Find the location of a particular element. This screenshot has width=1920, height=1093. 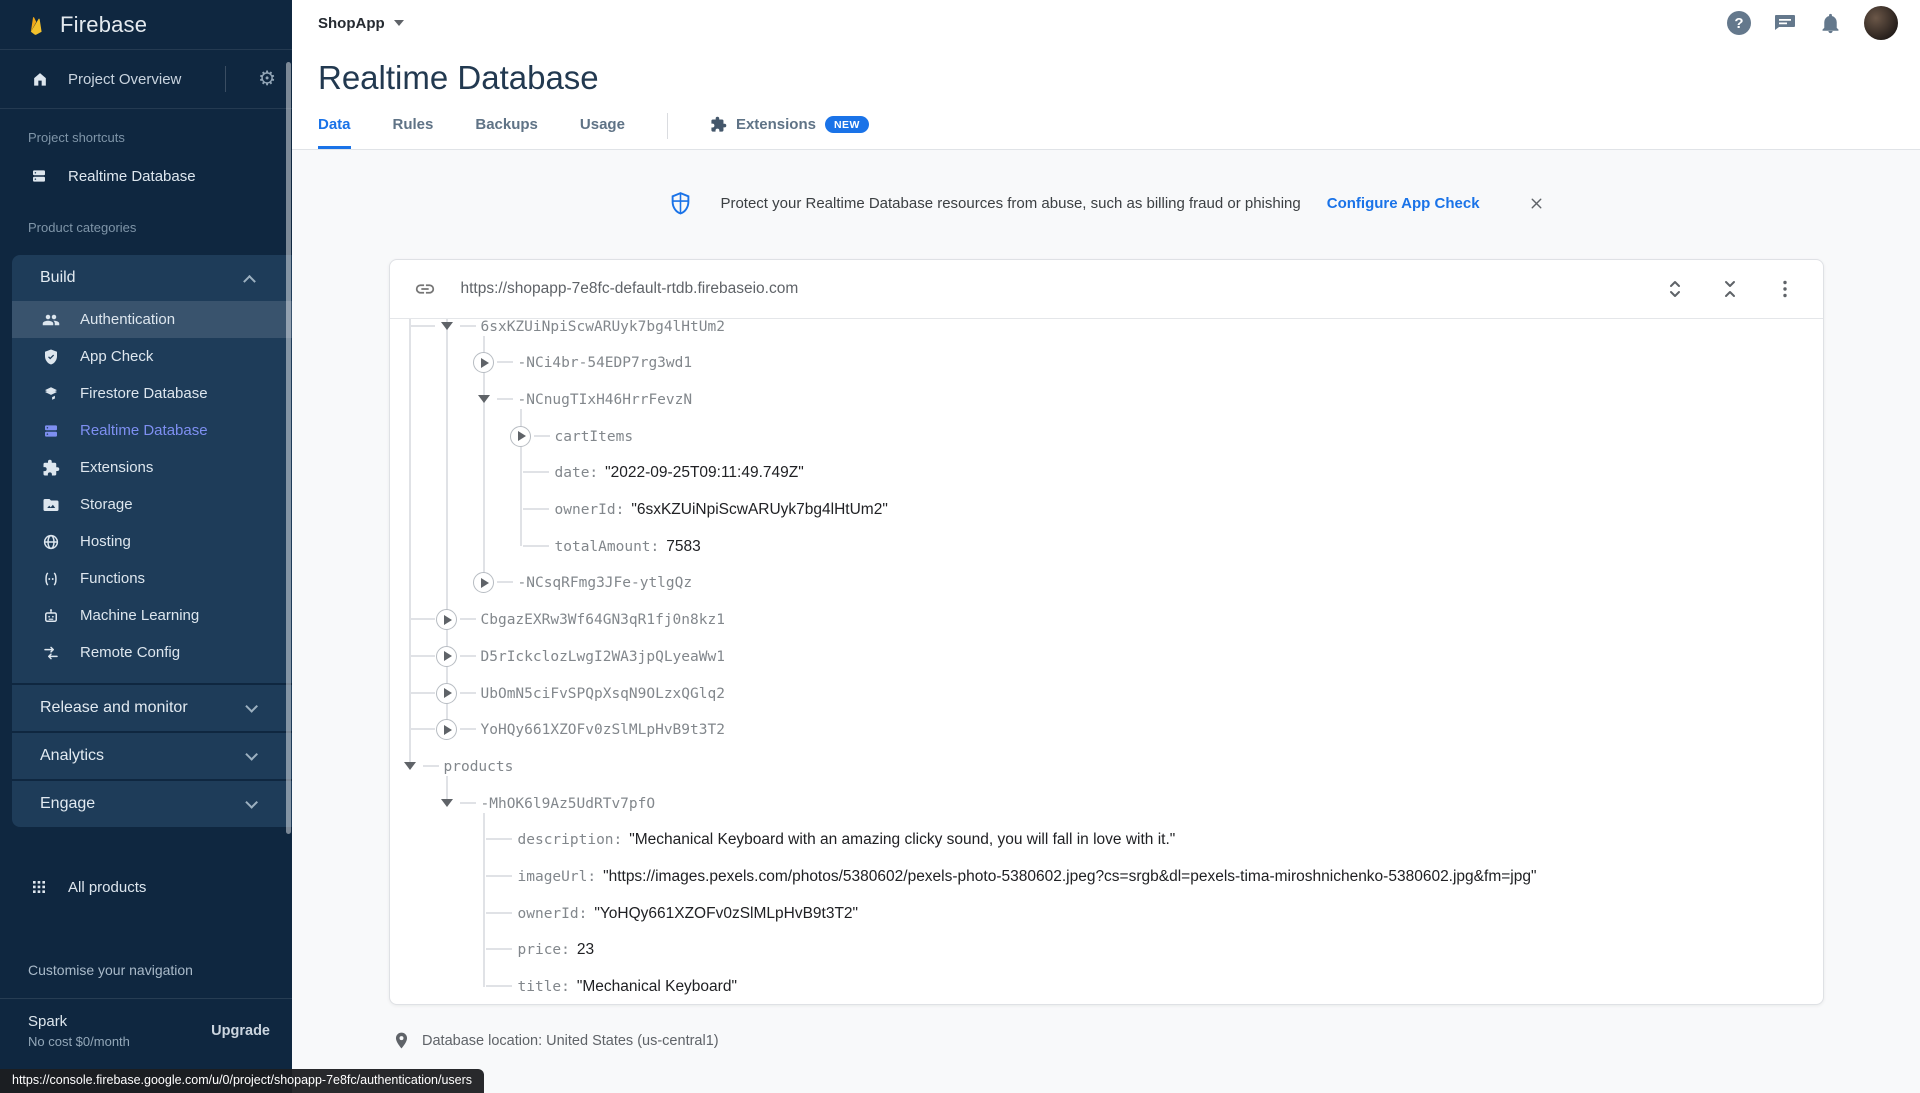

tree-label: 6sxKZUiNpiScwARUyk7bg4lHtUm2 is located at coordinates (602, 327).